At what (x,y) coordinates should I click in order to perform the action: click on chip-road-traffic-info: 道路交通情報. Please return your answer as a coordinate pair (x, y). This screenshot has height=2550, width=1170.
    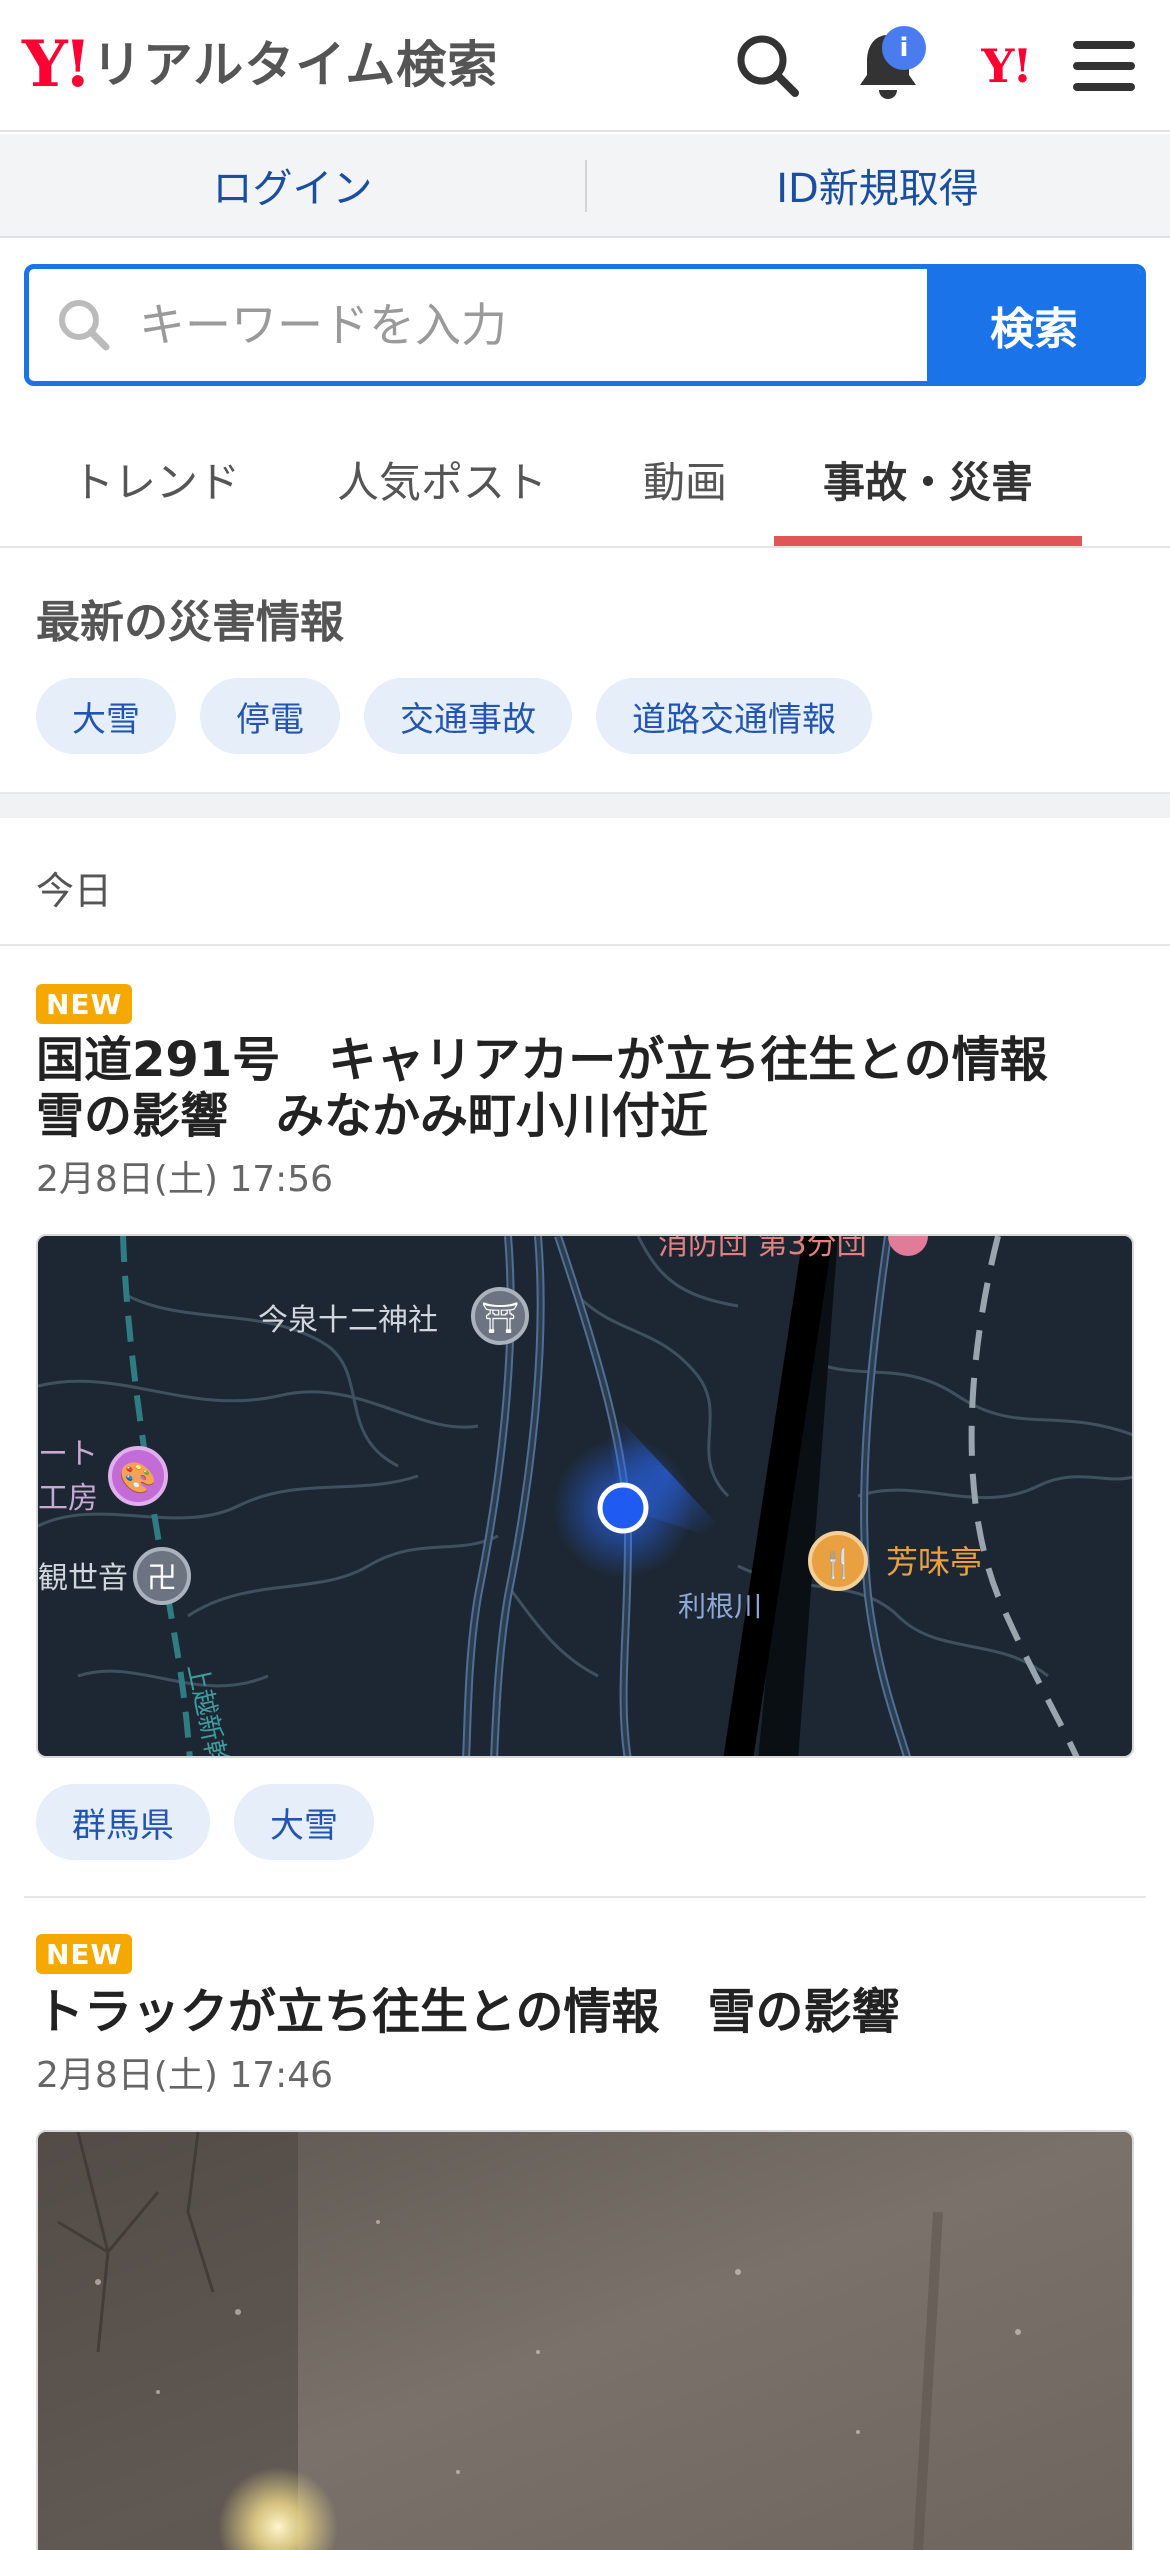
    Looking at the image, I should click on (734, 716).